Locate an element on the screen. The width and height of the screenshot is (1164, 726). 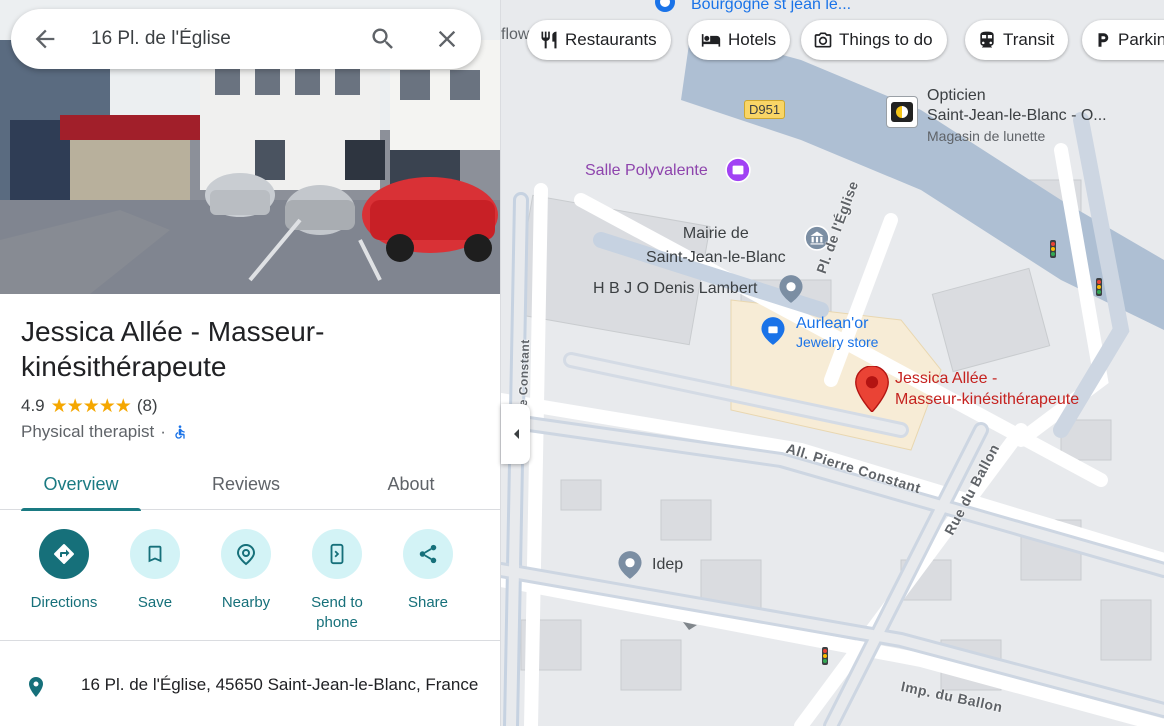
road-badge-d951: D951 is located at coordinates (765, 109).